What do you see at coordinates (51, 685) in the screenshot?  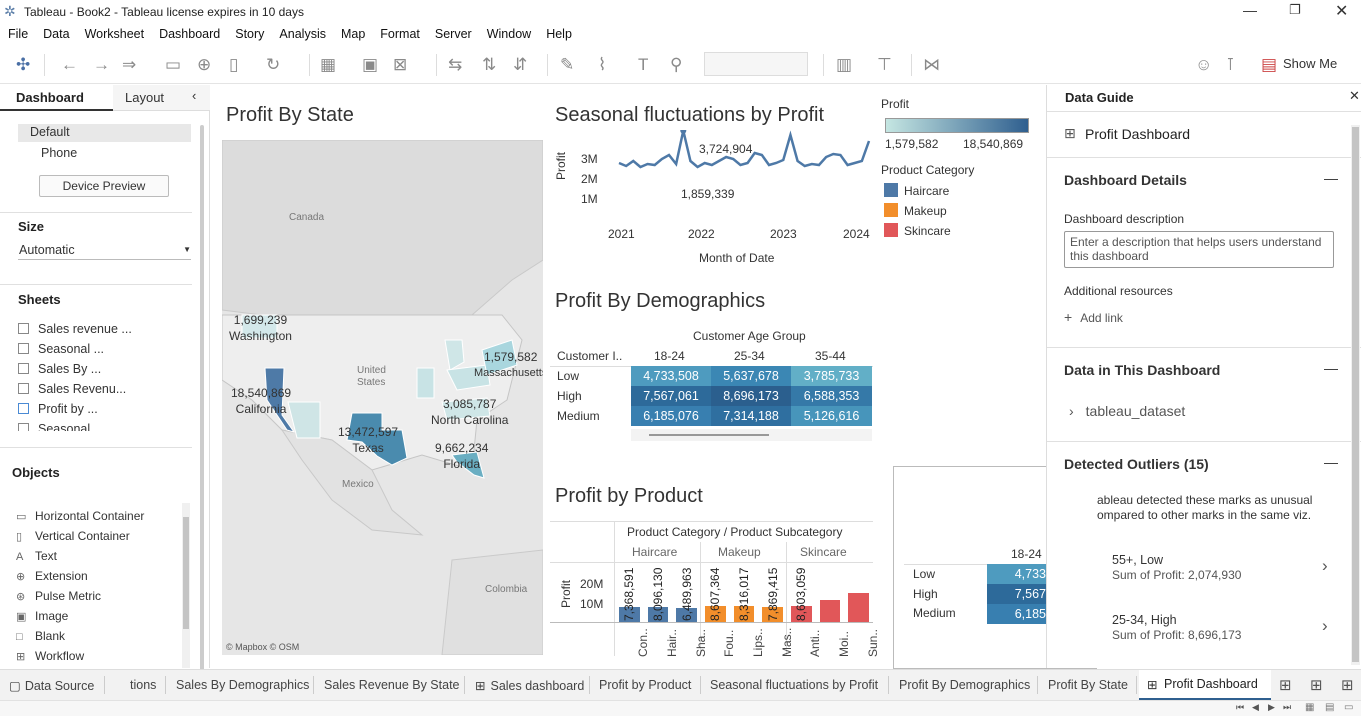 I see `tab-data-source: ▢ Data Source` at bounding box center [51, 685].